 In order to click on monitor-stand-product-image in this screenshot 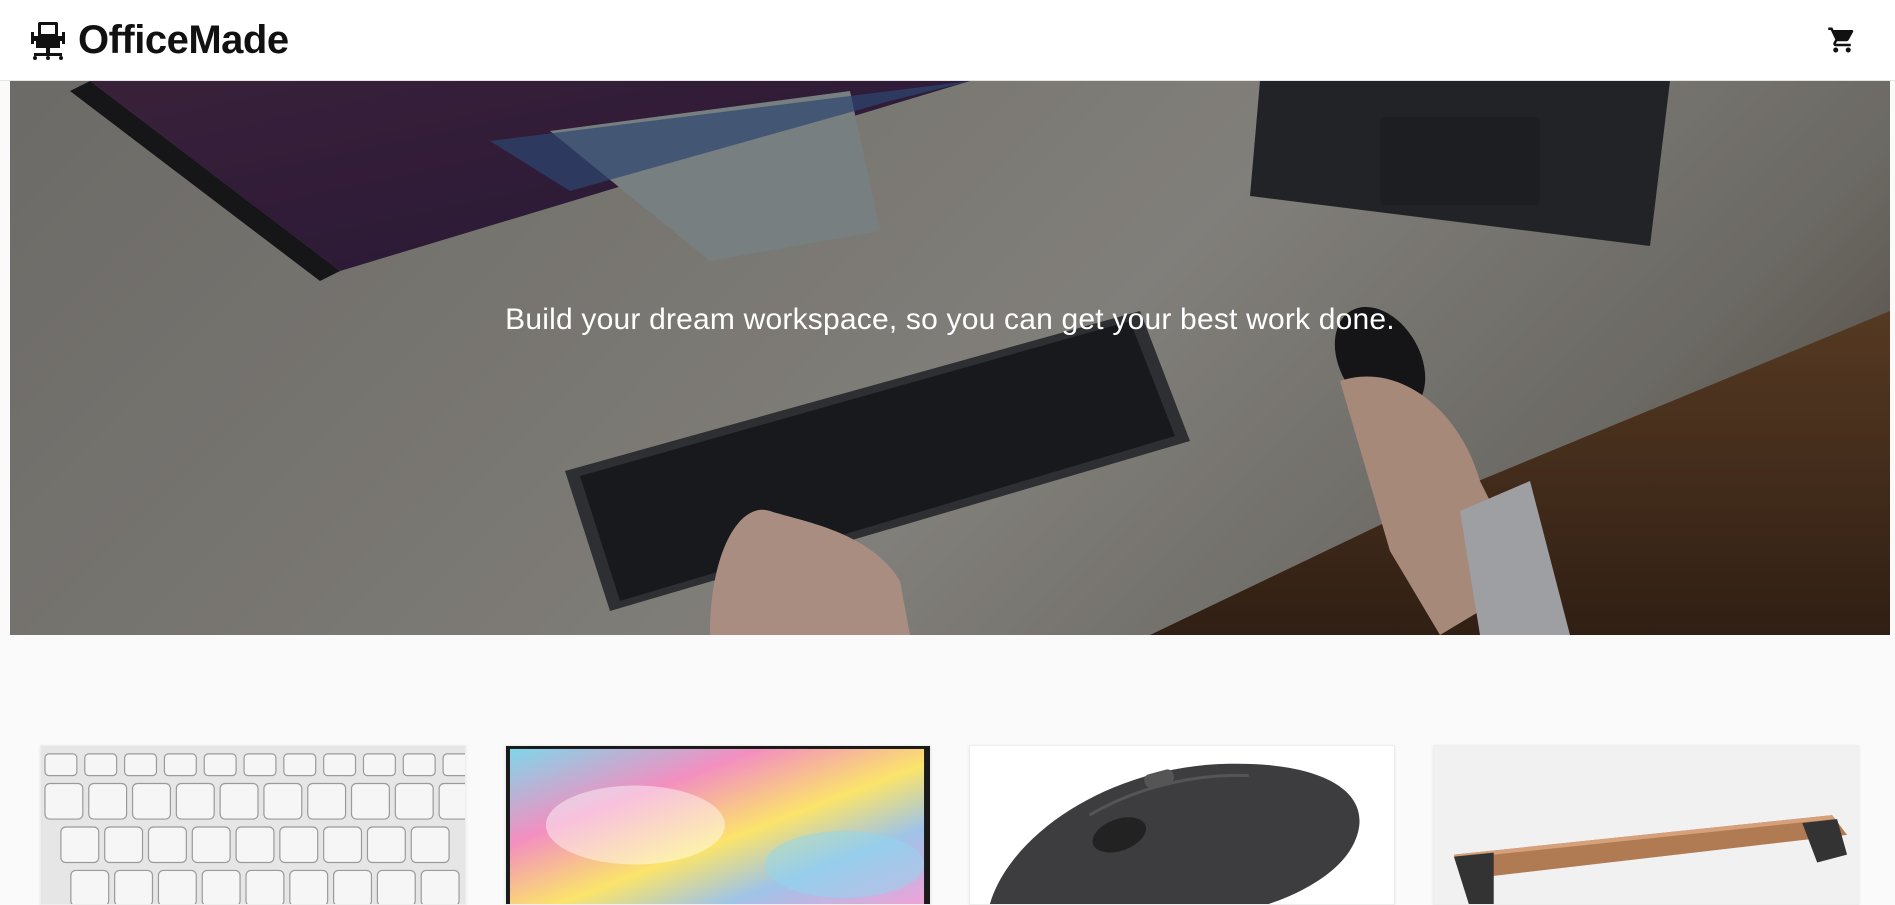, I will do `click(1646, 825)`.